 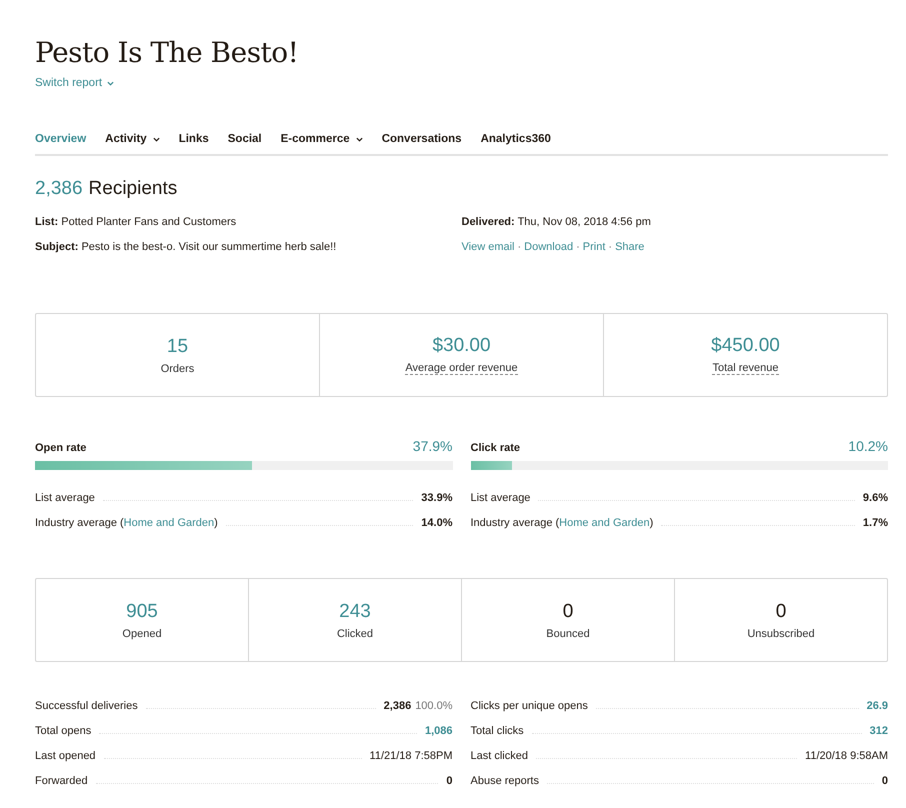 I want to click on stat-label: Forwarded, so click(x=61, y=781).